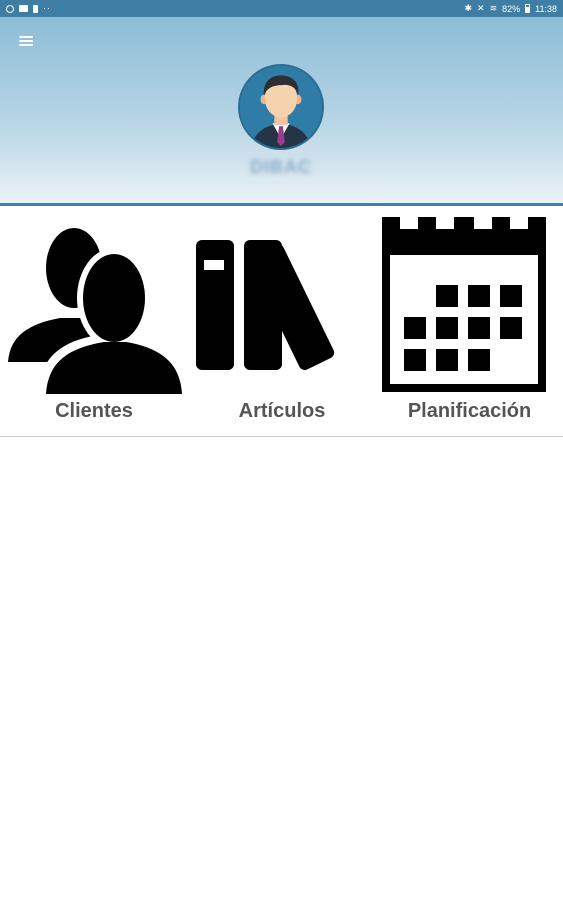  Describe the element at coordinates (469, 411) in the screenshot. I see `tile-label-planificacion: Planificación` at that location.